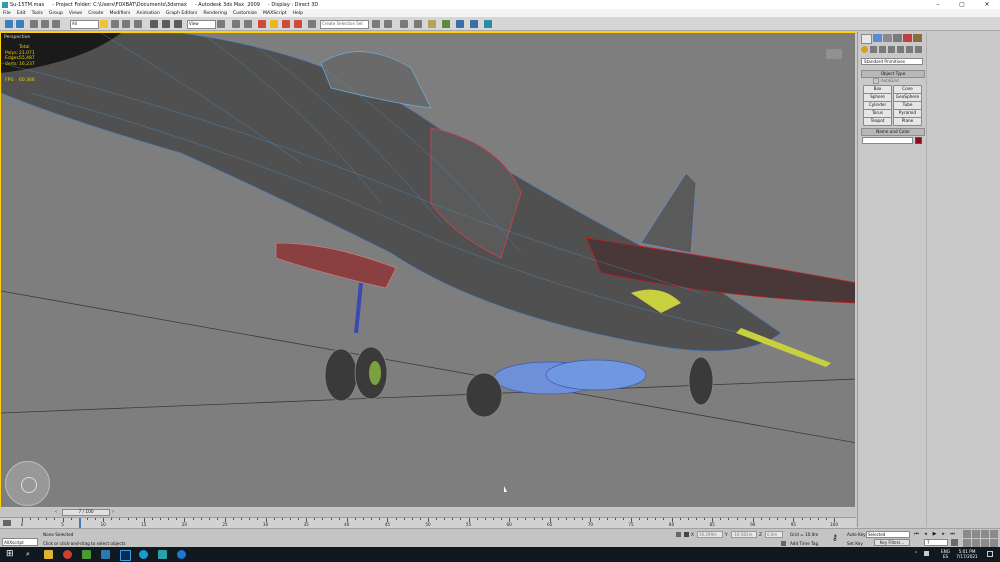  I want to click on pan-icon, so click(976, 543).